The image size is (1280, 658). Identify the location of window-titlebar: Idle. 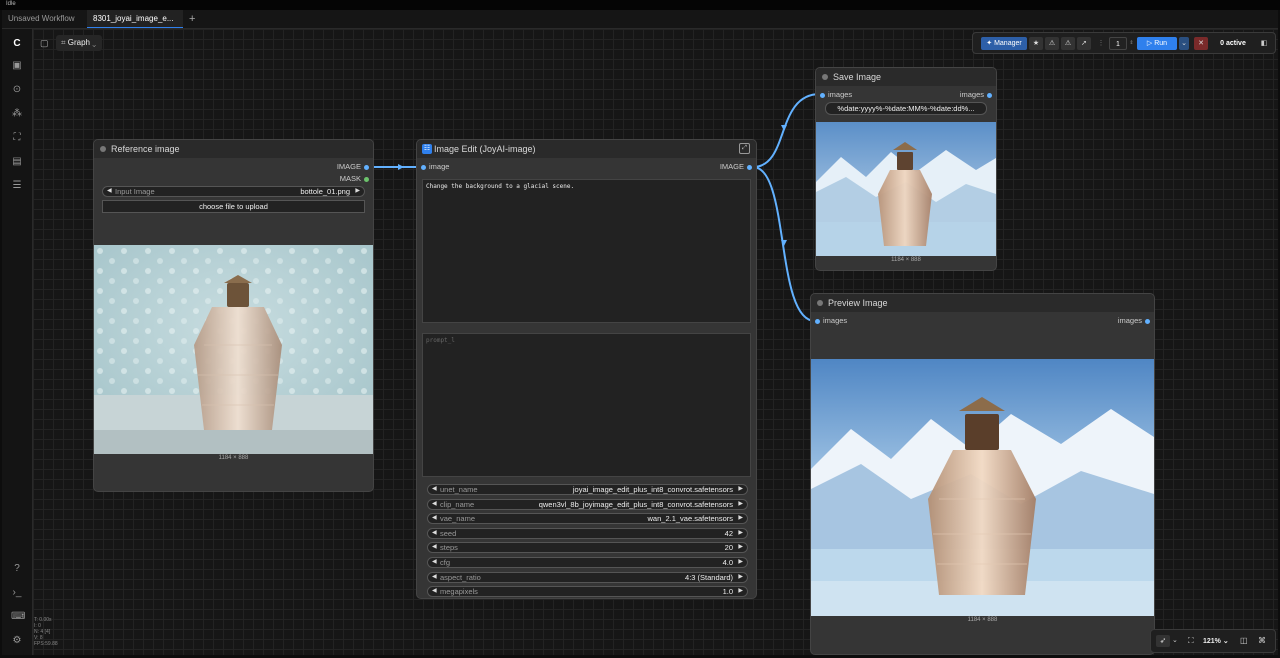
(640, 5).